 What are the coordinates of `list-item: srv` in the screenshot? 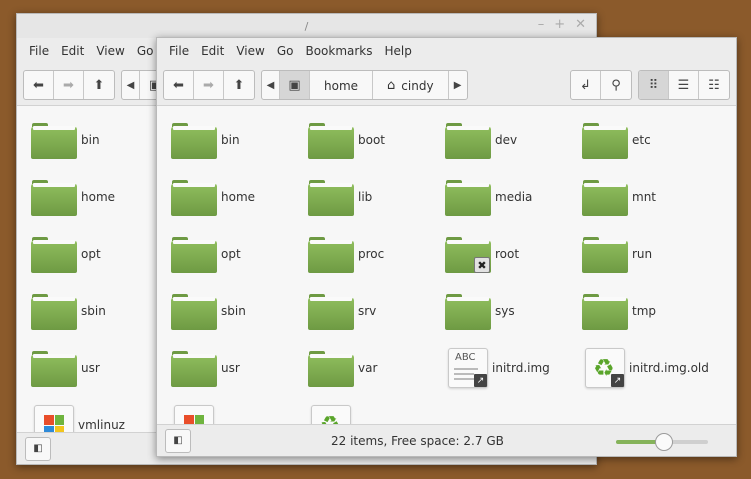 It's located at (342, 311).